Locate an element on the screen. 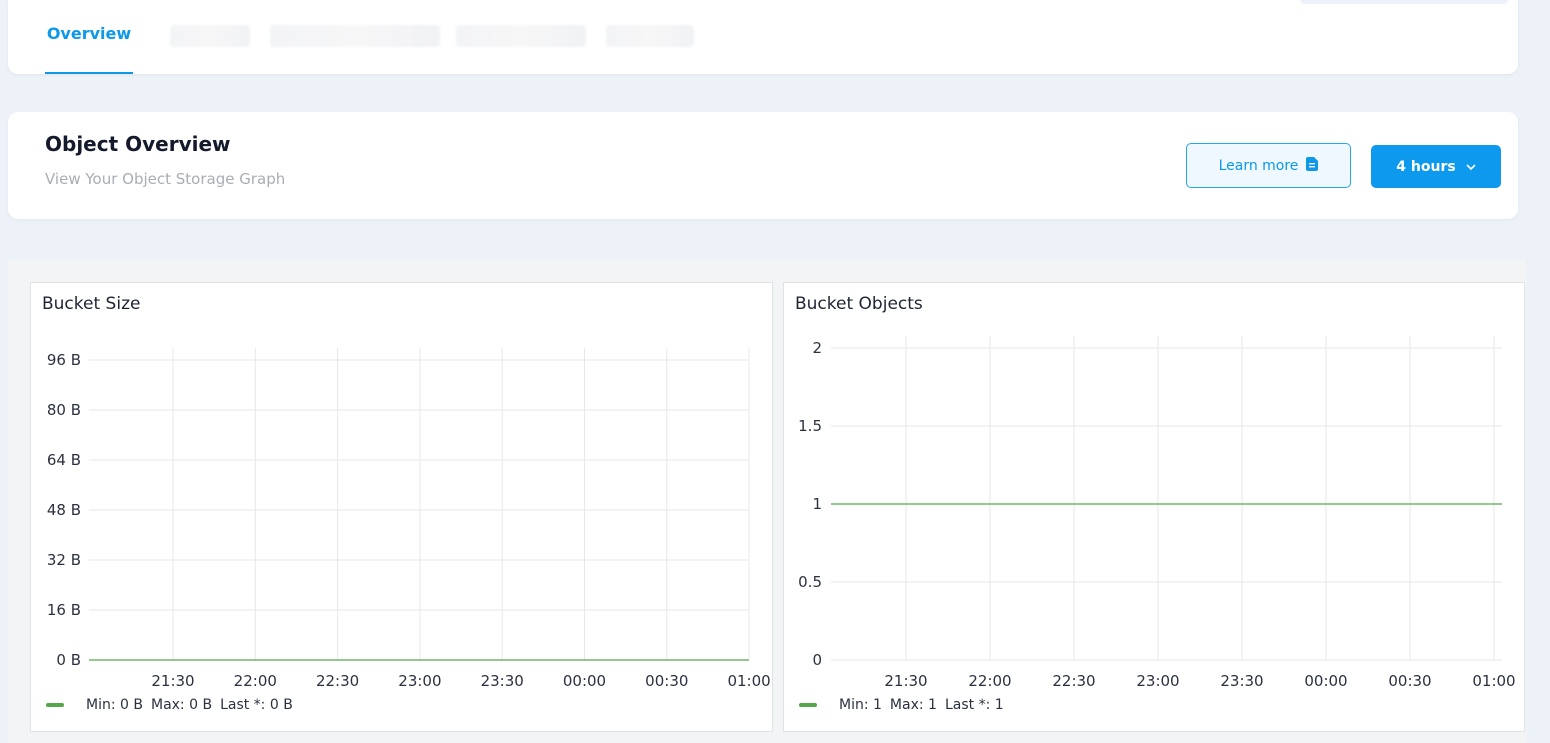  chevron-down-icon is located at coordinates (1471, 167).